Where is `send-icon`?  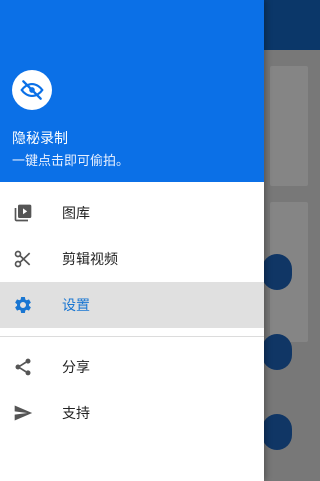
send-icon is located at coordinates (23, 413).